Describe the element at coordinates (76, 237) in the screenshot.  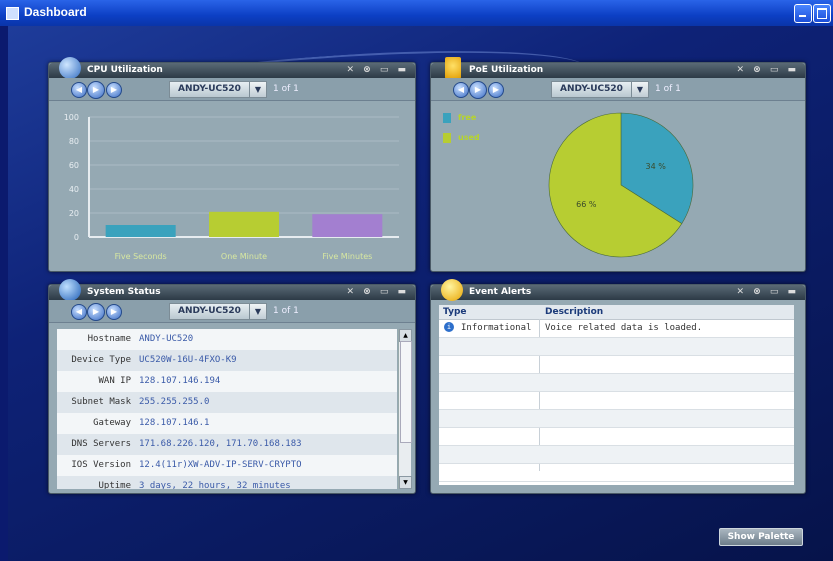
I see `y-tick-label: 0` at that location.